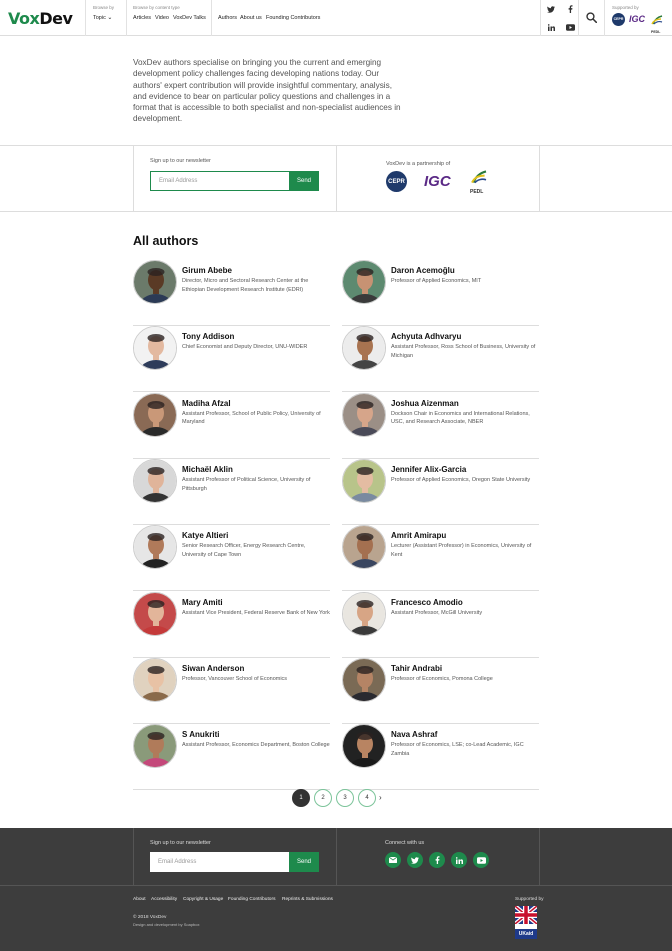  What do you see at coordinates (293, 18) in the screenshot?
I see `nav-link-founding-contributors: Founding Contributors` at bounding box center [293, 18].